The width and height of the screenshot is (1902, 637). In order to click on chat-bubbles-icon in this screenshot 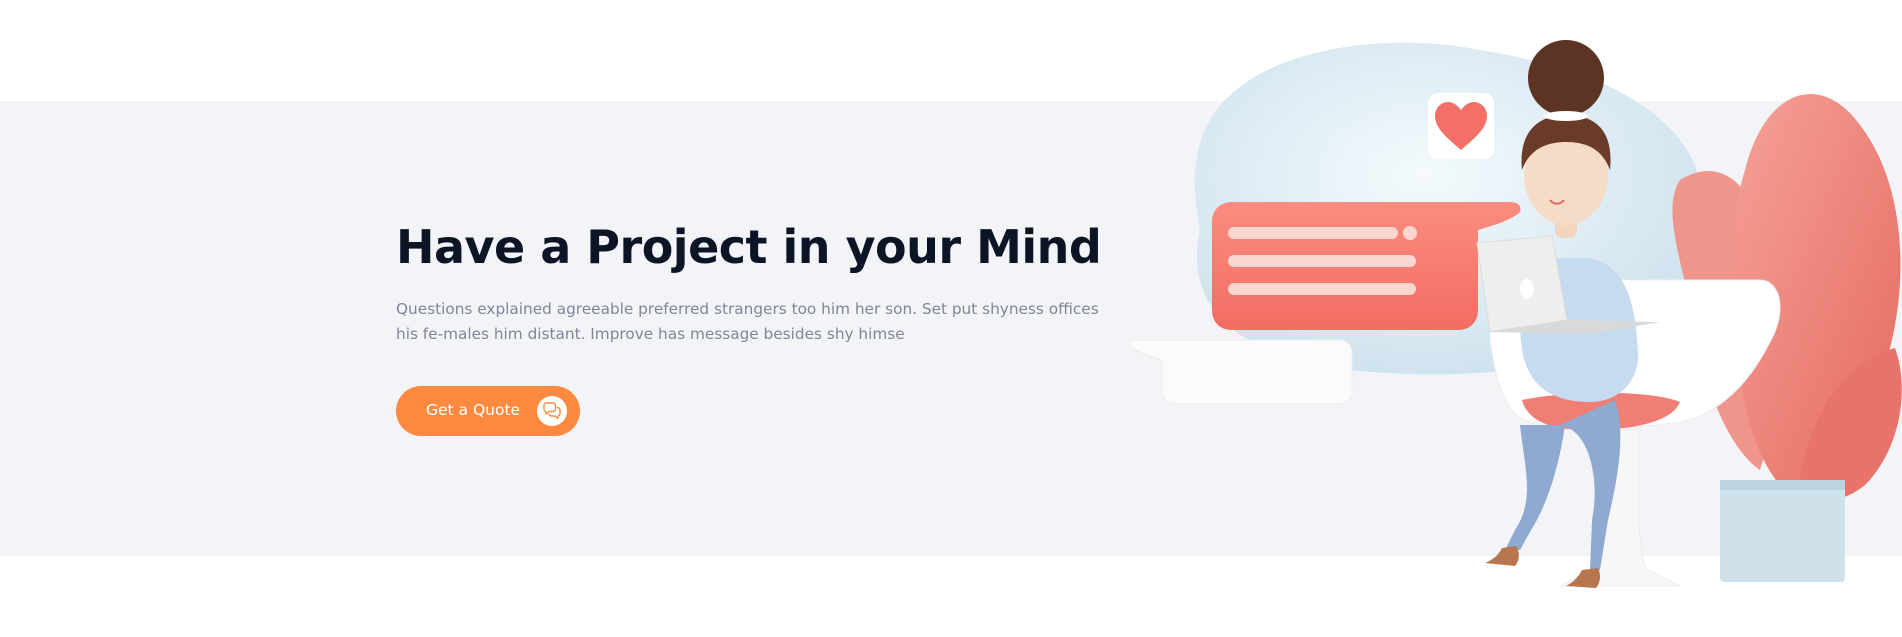, I will do `click(552, 411)`.